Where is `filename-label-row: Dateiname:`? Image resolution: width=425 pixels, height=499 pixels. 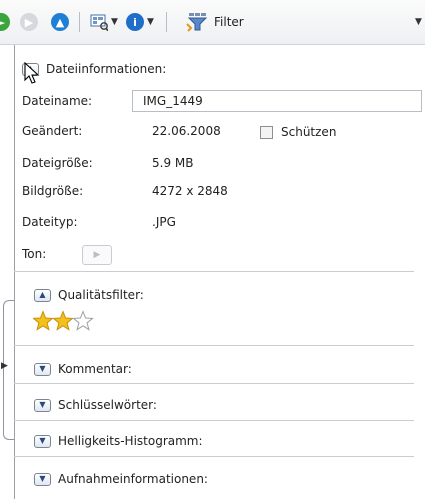 filename-label-row: Dateiname: is located at coordinates (57, 101).